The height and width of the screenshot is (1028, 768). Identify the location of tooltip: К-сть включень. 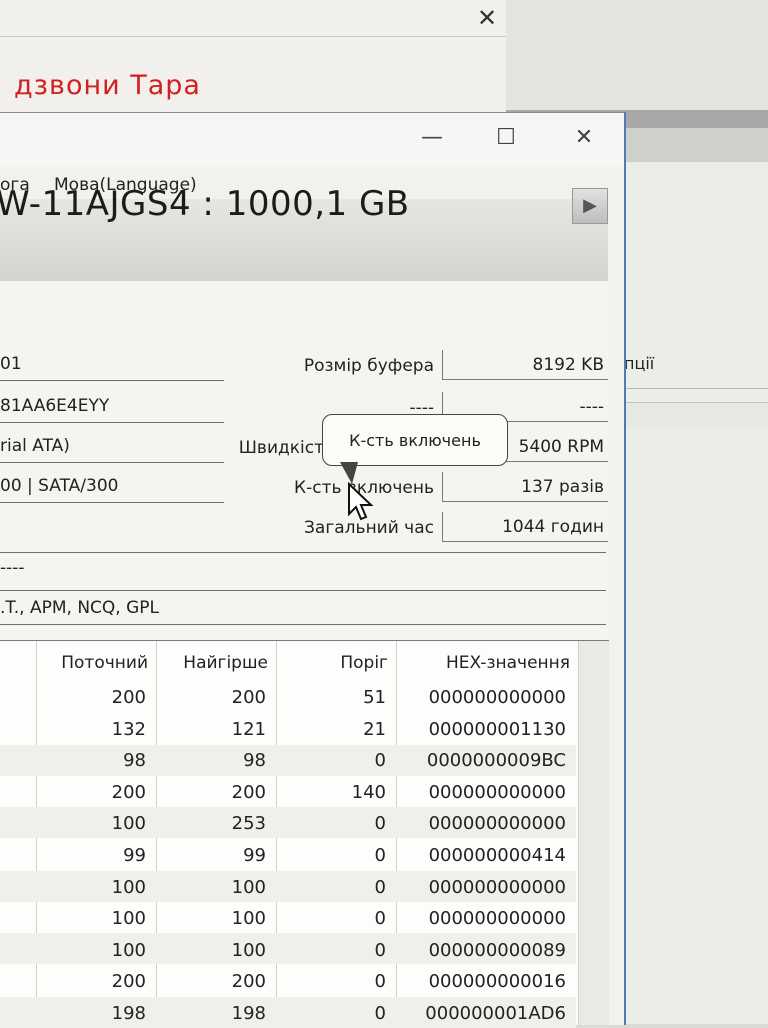
(415, 440).